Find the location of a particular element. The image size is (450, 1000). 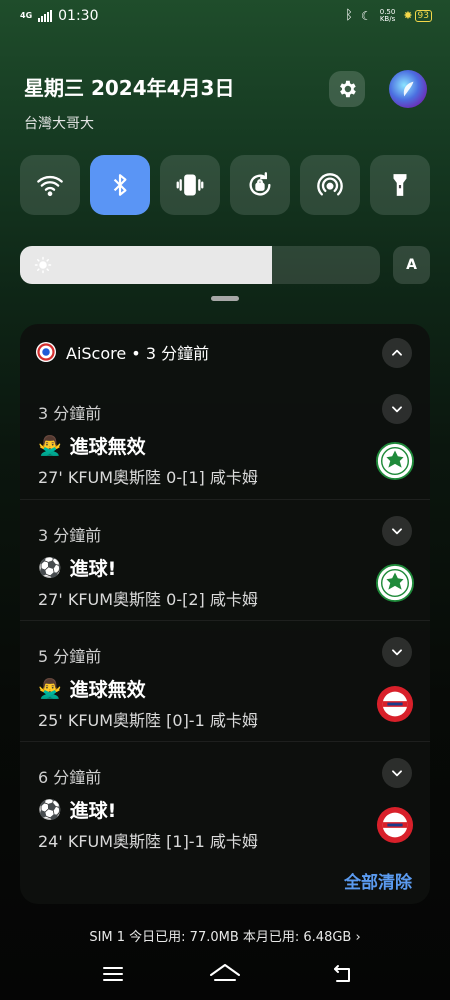

settings-button is located at coordinates (347, 89).